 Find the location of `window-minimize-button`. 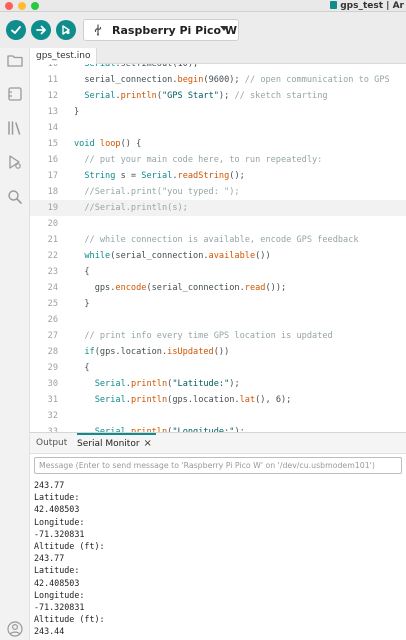

window-minimize-button is located at coordinates (22, 6).